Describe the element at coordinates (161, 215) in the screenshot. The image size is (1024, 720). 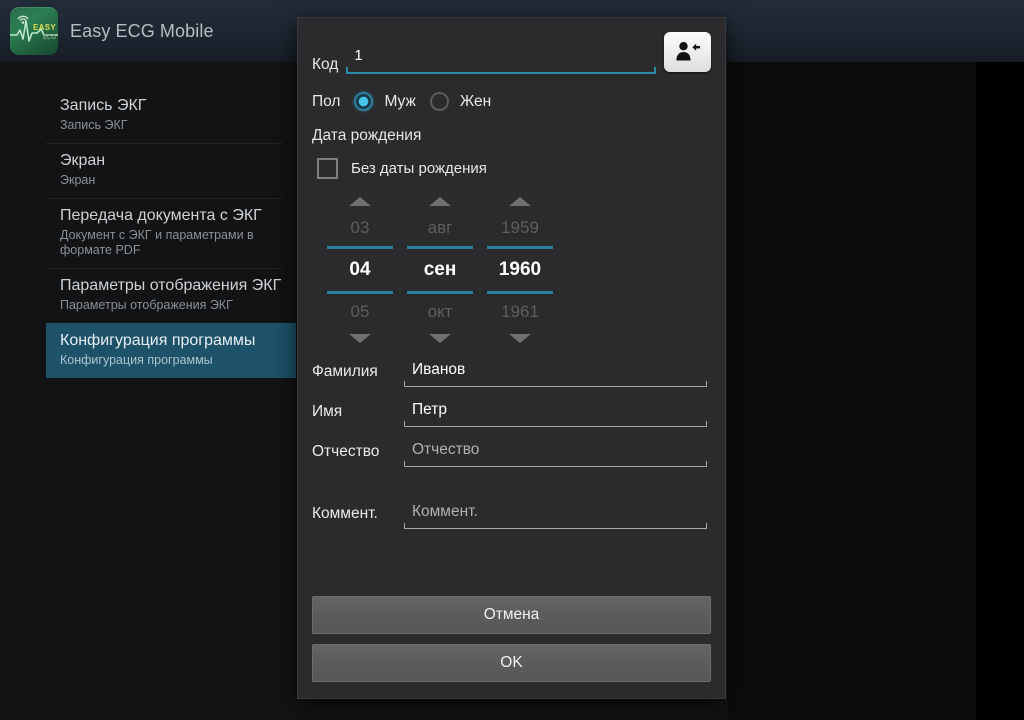
I see `sidebar-item-title: Передача документа с ЭКГ` at that location.